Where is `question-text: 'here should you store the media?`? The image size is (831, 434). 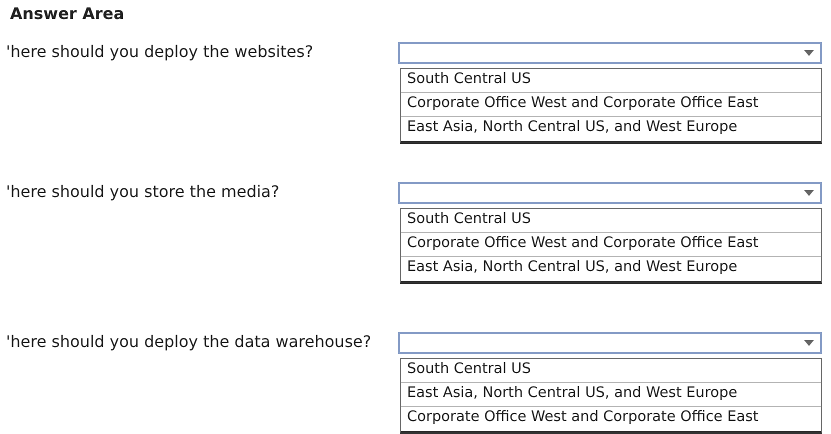 question-text: 'here should you store the media? is located at coordinates (142, 191).